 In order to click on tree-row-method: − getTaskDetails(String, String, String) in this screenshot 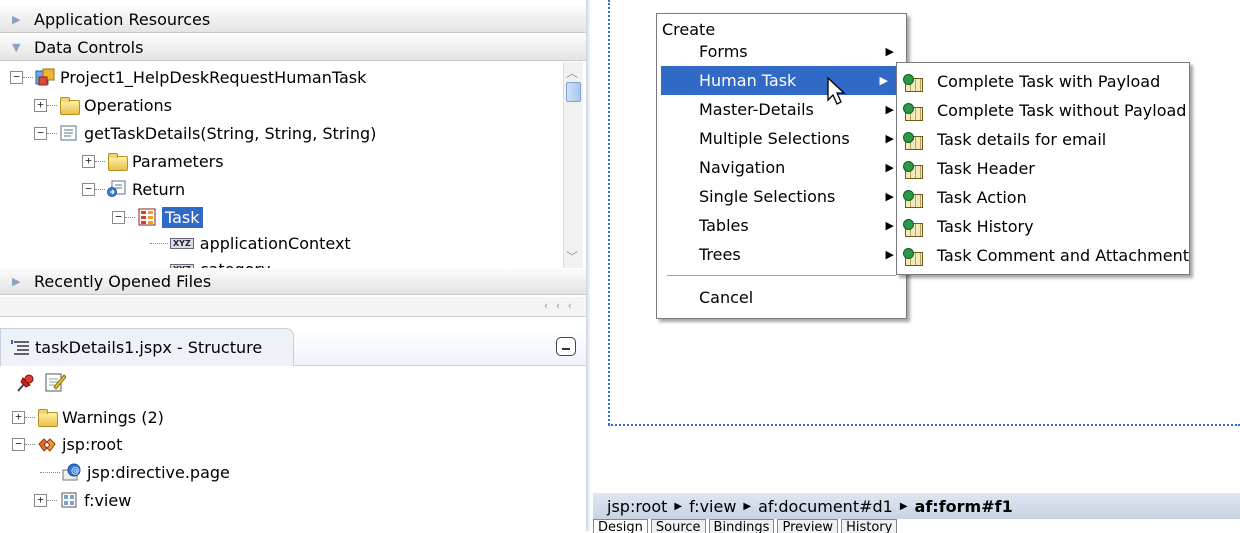, I will do `click(205, 133)`.